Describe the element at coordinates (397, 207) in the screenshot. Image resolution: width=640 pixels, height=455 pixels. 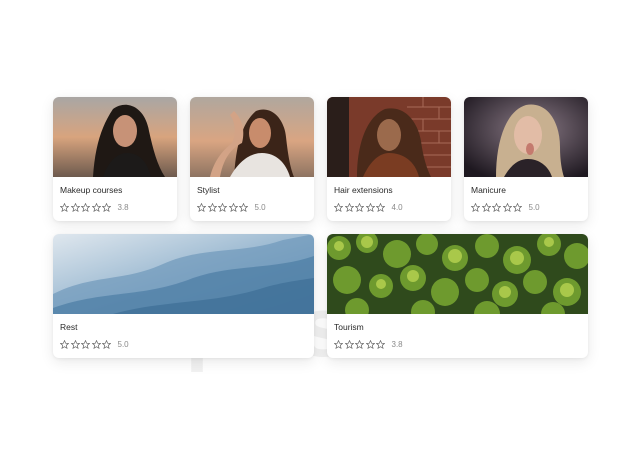
I see `rating-value: 4.0` at that location.